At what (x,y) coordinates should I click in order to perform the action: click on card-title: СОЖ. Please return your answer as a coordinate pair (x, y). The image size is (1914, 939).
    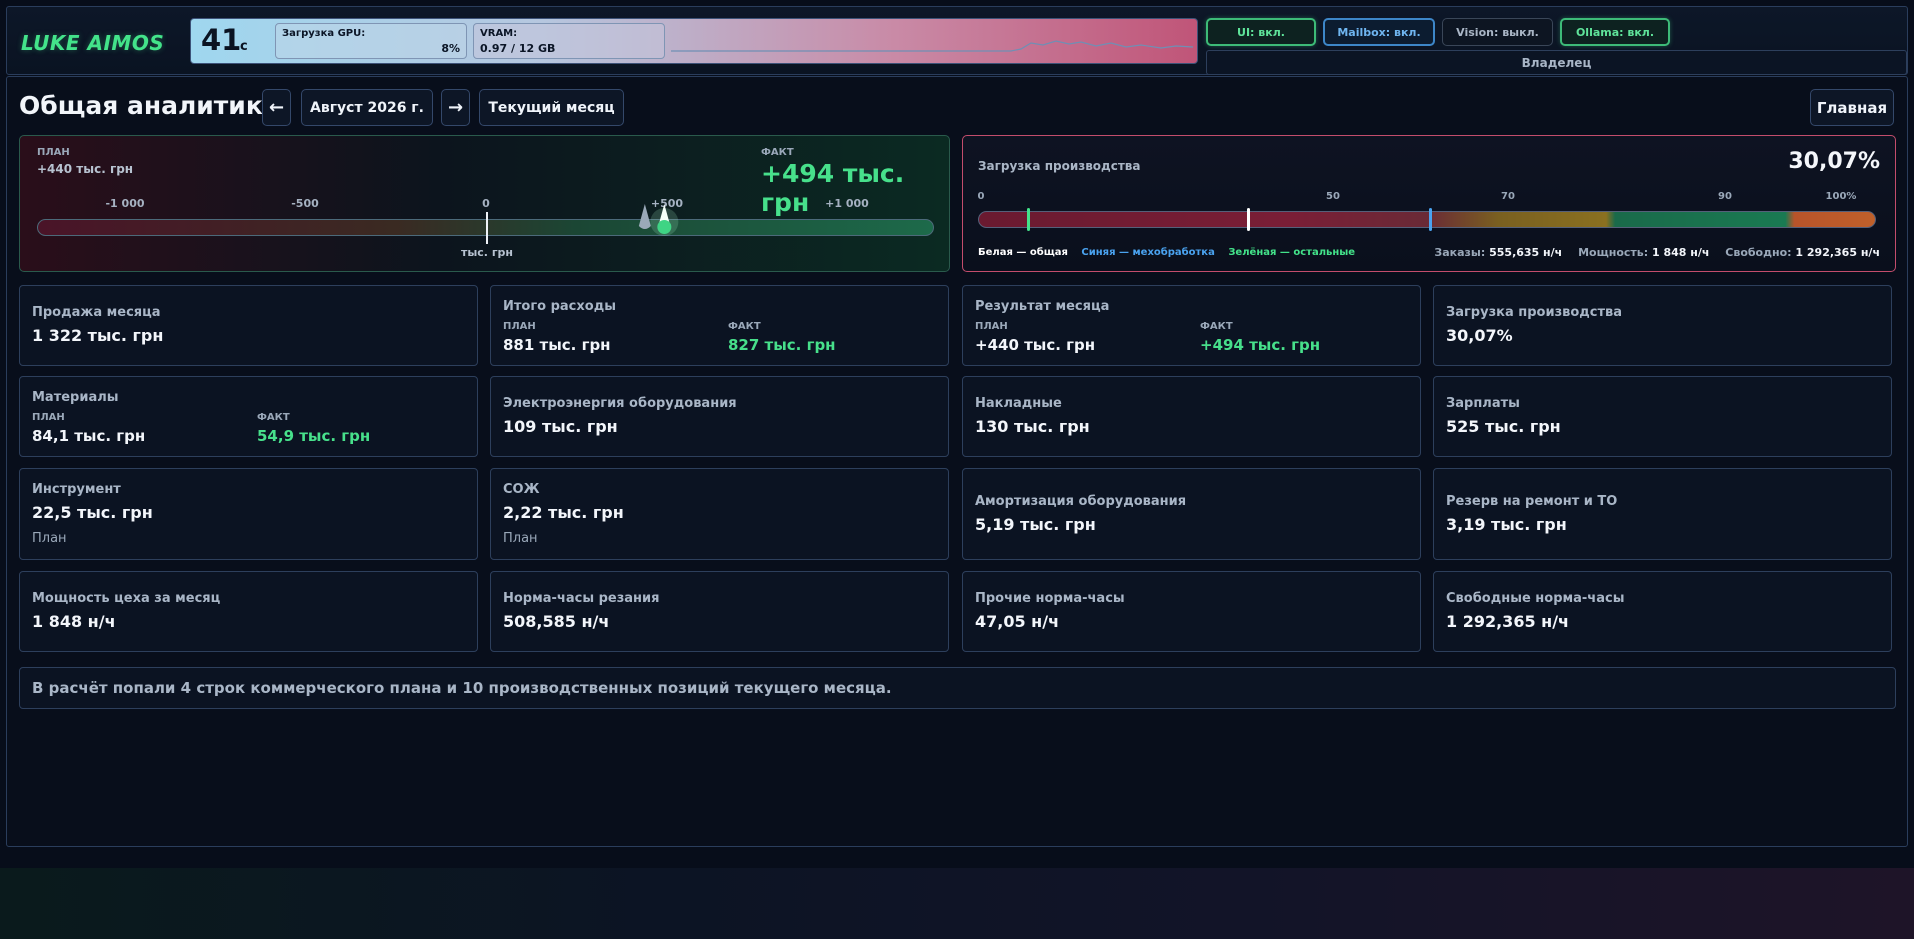
    Looking at the image, I should click on (521, 489).